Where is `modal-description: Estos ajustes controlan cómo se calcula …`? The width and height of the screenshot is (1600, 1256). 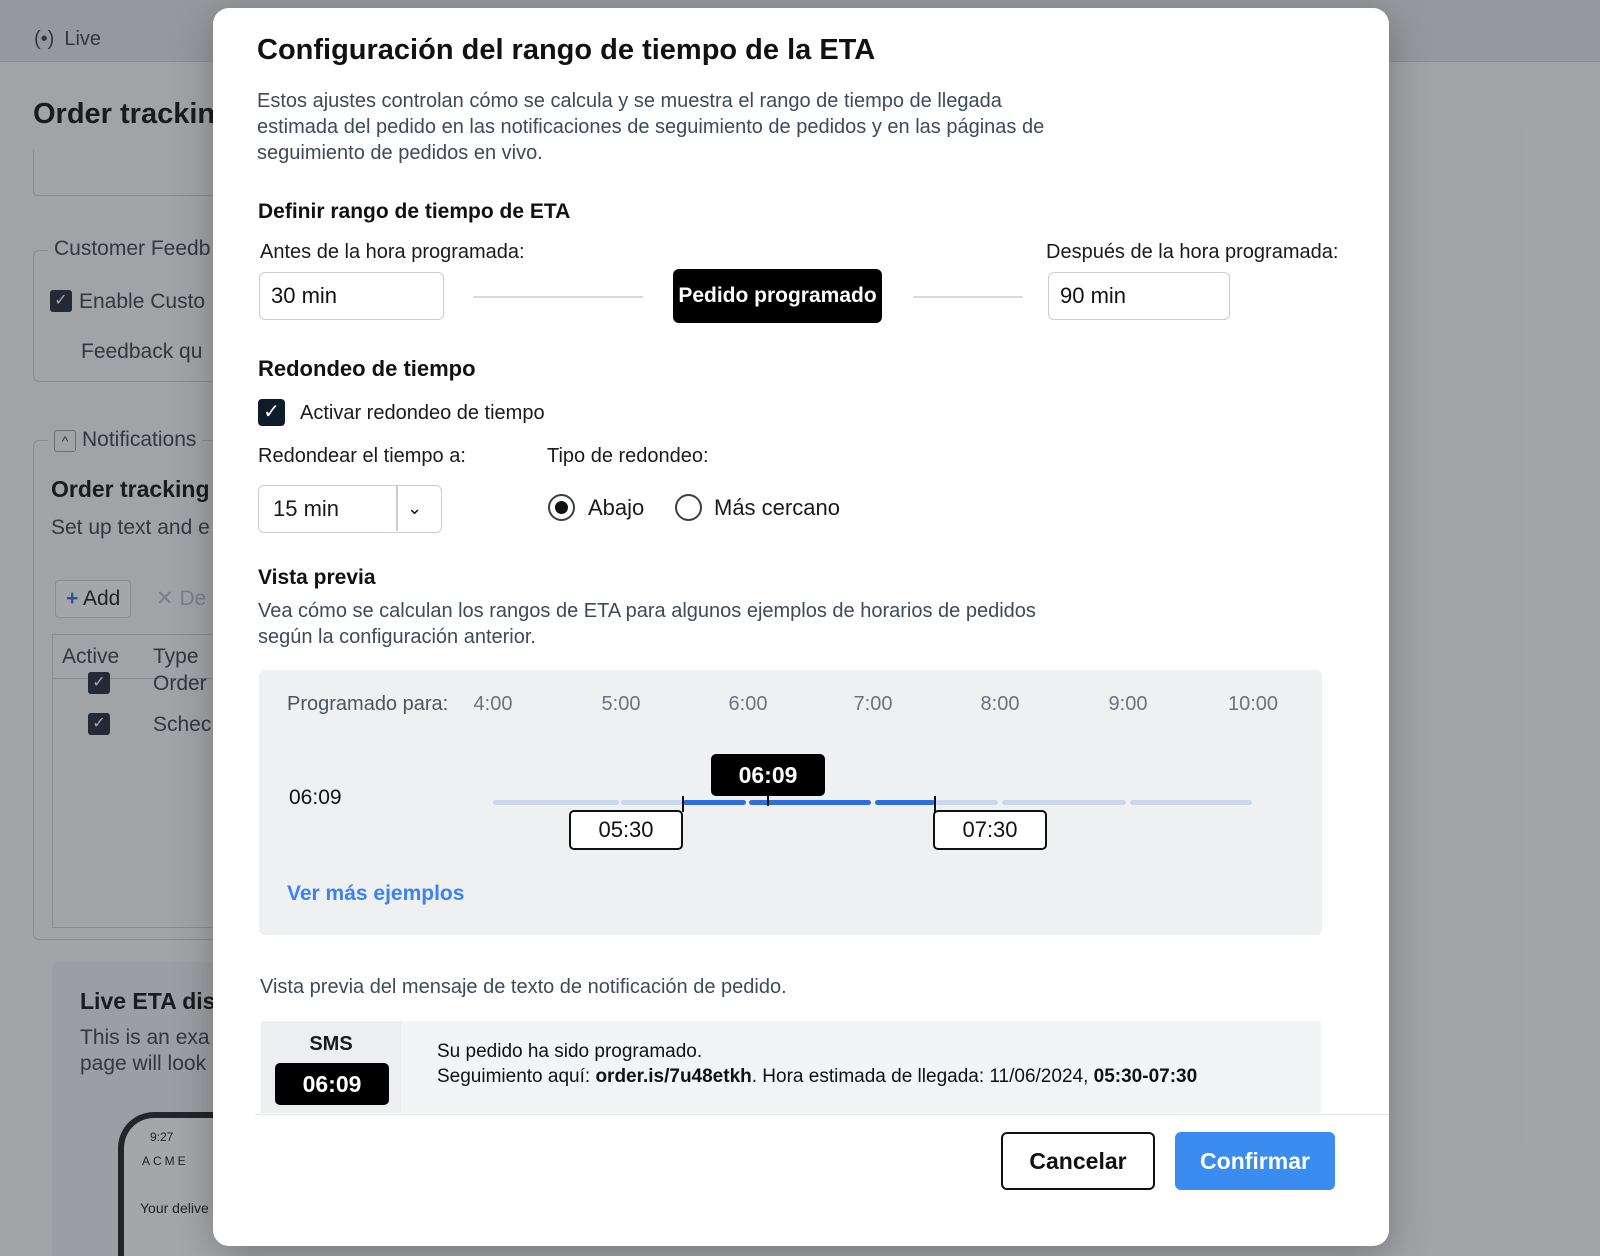 modal-description: Estos ajustes controlan cómo se calcula … is located at coordinates (651, 127).